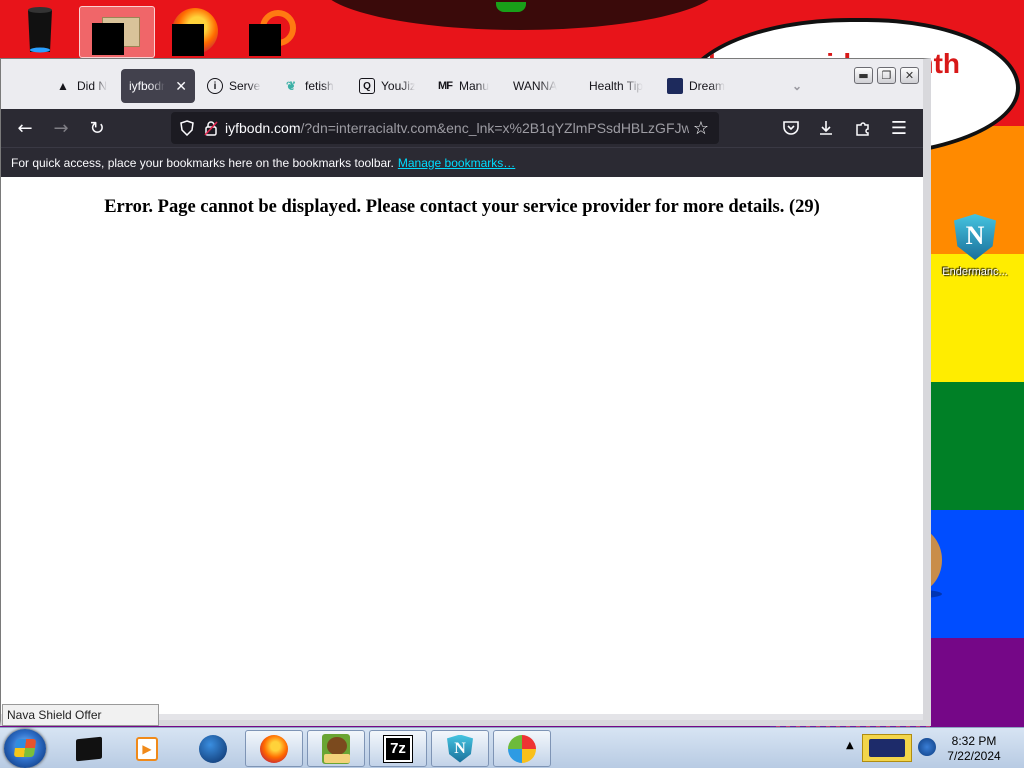  I want to click on taskbar-app-ball, so click(522, 748).